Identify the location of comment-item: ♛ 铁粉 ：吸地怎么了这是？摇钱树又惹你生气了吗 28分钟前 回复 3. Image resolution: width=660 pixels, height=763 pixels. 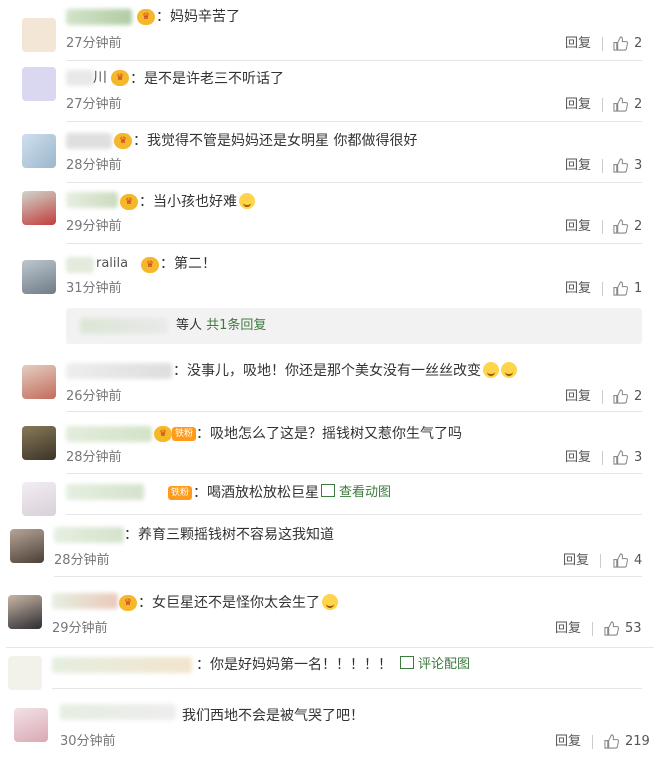
(330, 443).